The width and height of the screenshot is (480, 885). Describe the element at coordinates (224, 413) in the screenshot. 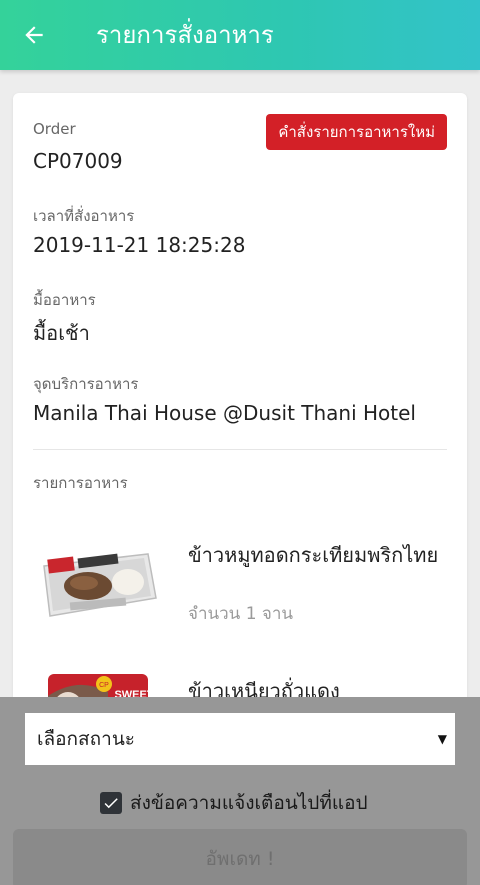

I see `location-value: Manila Thai House @Dusit Thani Hotel` at that location.